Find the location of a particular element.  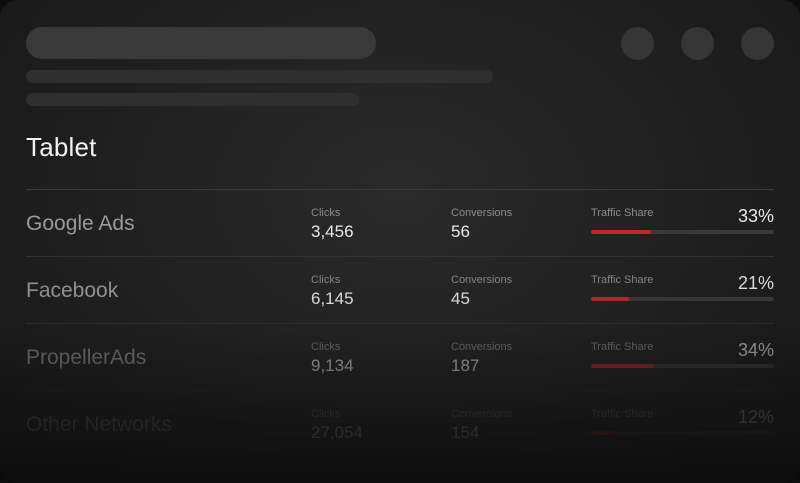

skeleton-title-placeholder is located at coordinates (201, 43).